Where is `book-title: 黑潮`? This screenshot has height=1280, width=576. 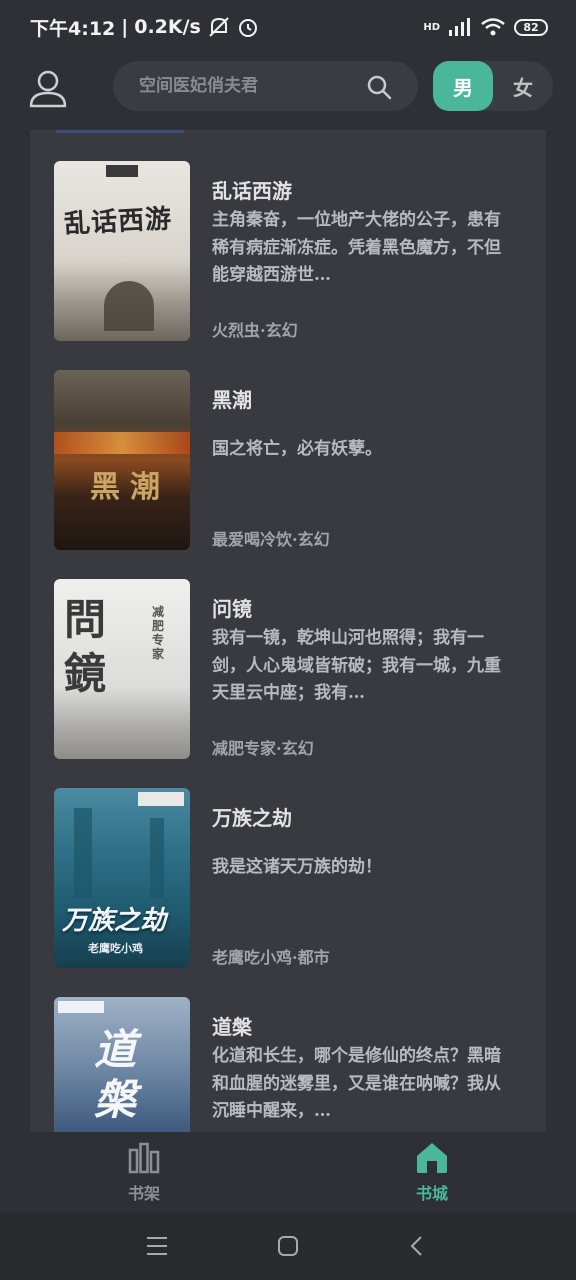 book-title: 黑潮 is located at coordinates (232, 400).